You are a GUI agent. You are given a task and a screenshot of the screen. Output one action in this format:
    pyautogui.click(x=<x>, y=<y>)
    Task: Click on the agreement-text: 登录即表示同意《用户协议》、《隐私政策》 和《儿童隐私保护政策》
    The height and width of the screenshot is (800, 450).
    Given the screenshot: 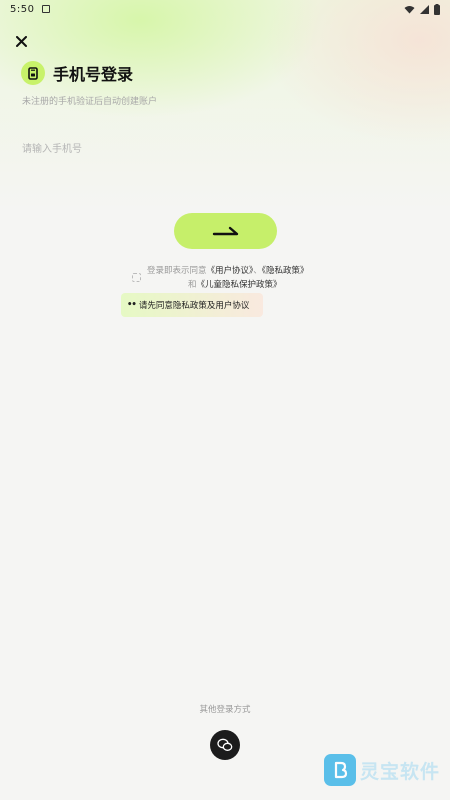 What is the action you would take?
    pyautogui.click(x=232, y=278)
    